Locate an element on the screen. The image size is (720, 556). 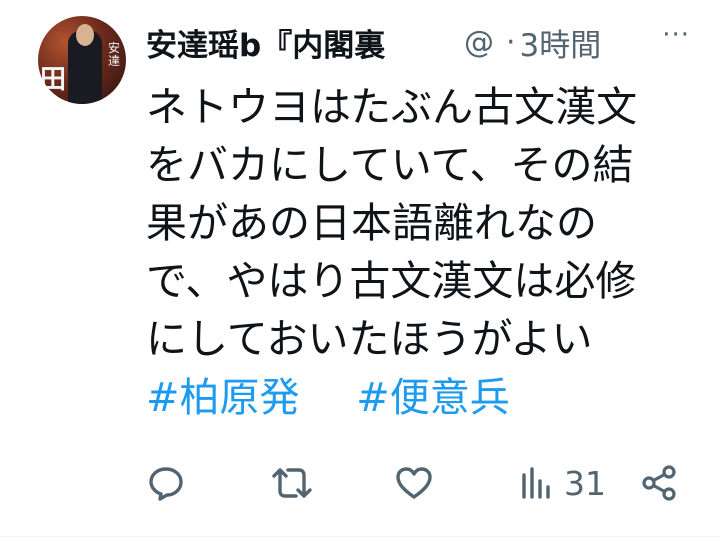
tweet-timestamp: 3時間 is located at coordinates (561, 42).